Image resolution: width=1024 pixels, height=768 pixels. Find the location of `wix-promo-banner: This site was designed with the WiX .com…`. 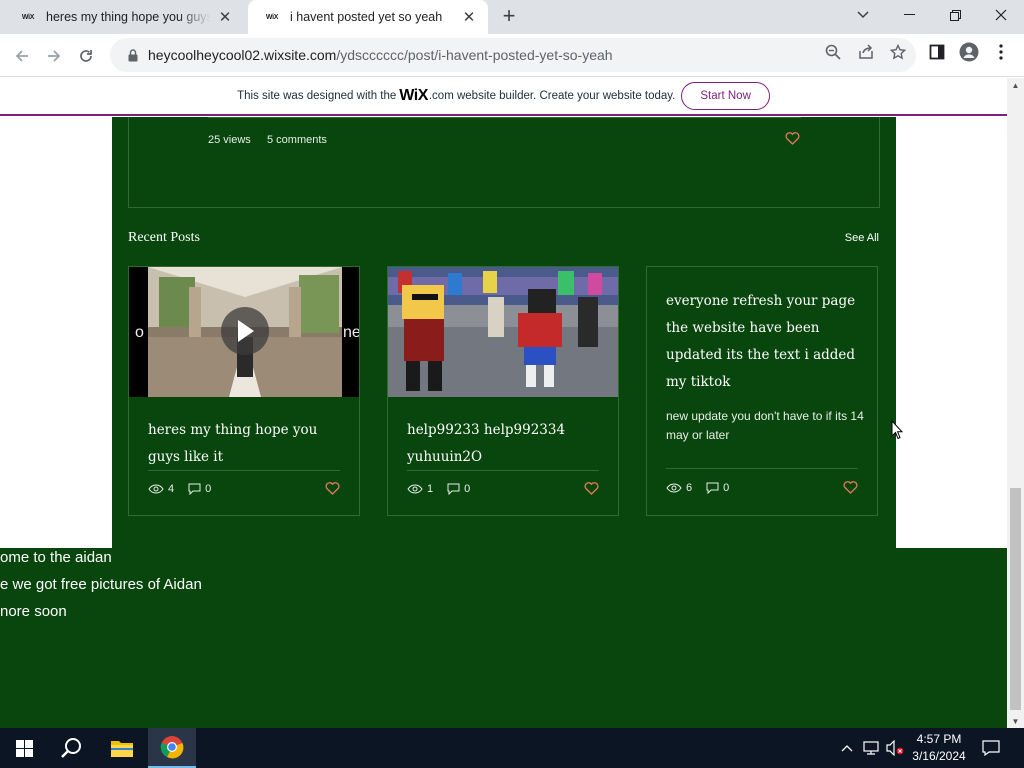

wix-promo-banner: This site was designed with the WiX .com… is located at coordinates (503, 97).